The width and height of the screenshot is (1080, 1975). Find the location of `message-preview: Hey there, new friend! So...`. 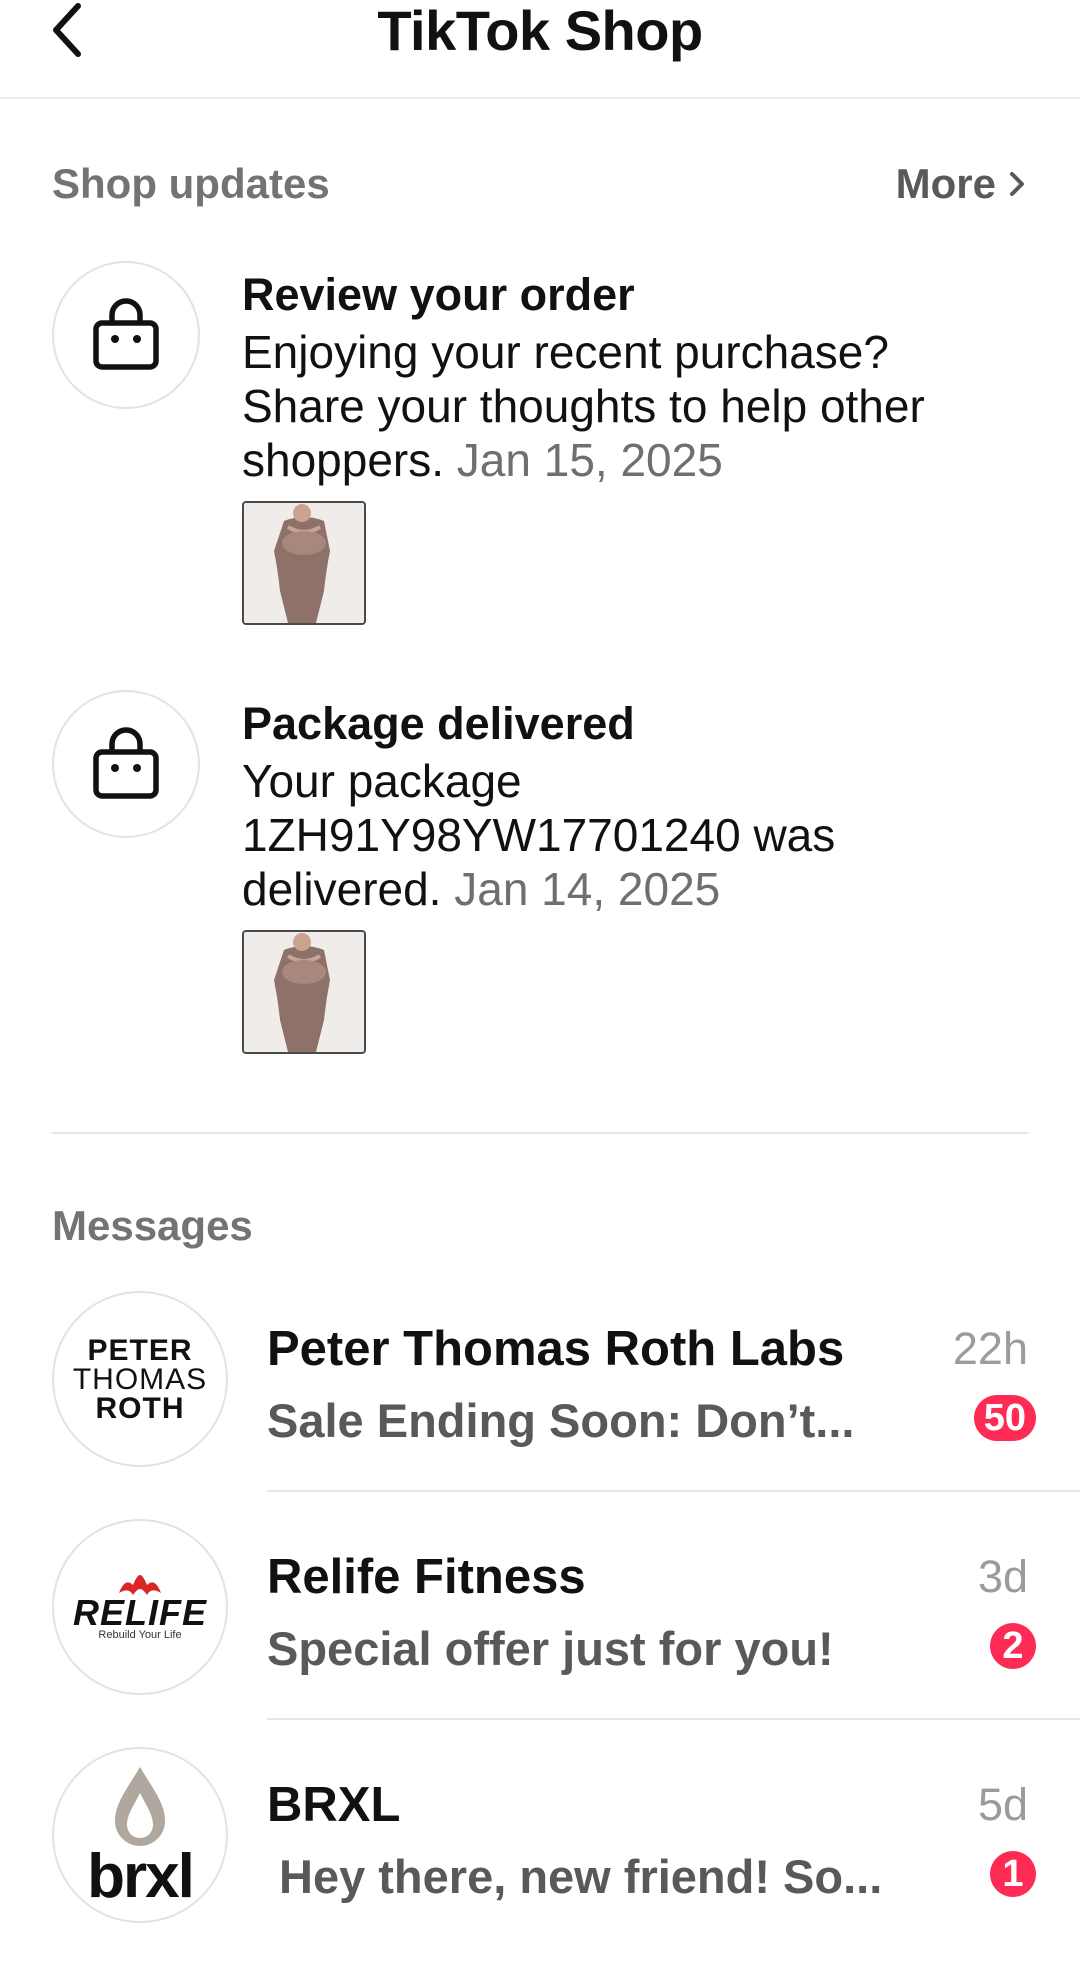

message-preview: Hey there, new friend! So... is located at coordinates (581, 1876).